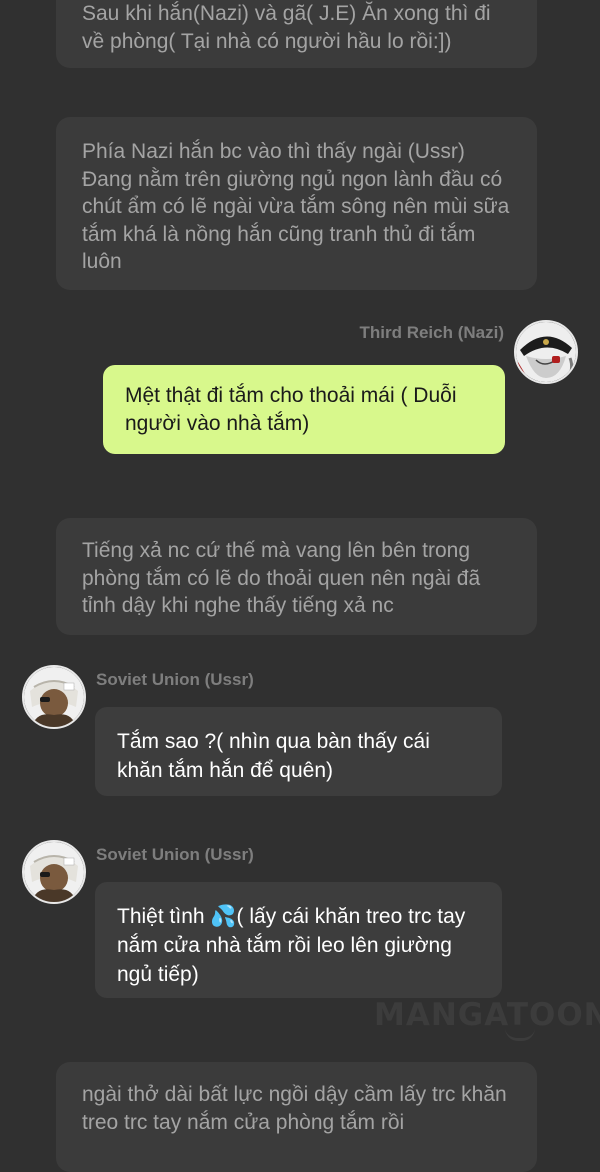 The image size is (600, 1172). What do you see at coordinates (223, 916) in the screenshot?
I see `sweat-droplets-icon: 💦` at bounding box center [223, 916].